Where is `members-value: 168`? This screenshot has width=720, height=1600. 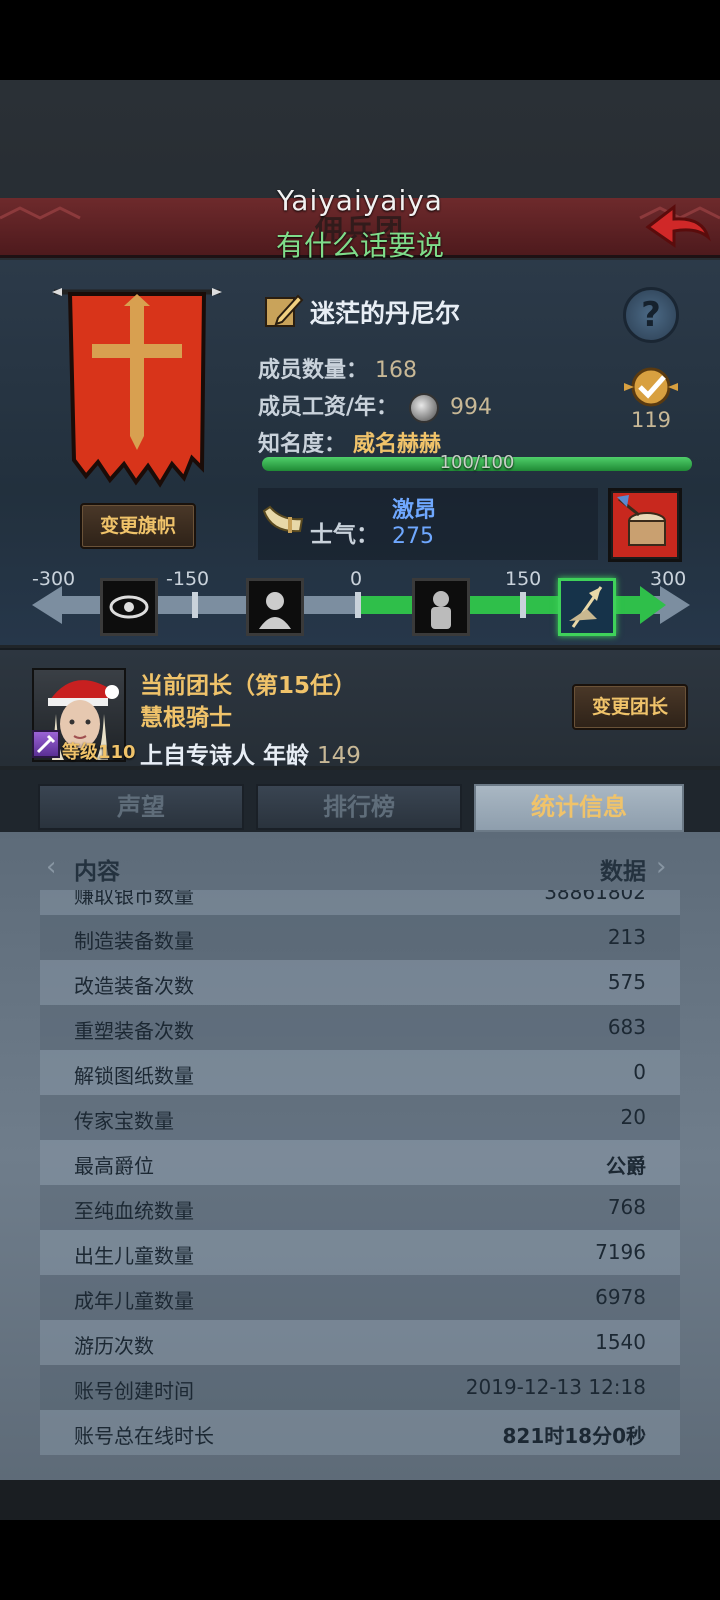
members-value: 168 is located at coordinates (396, 370).